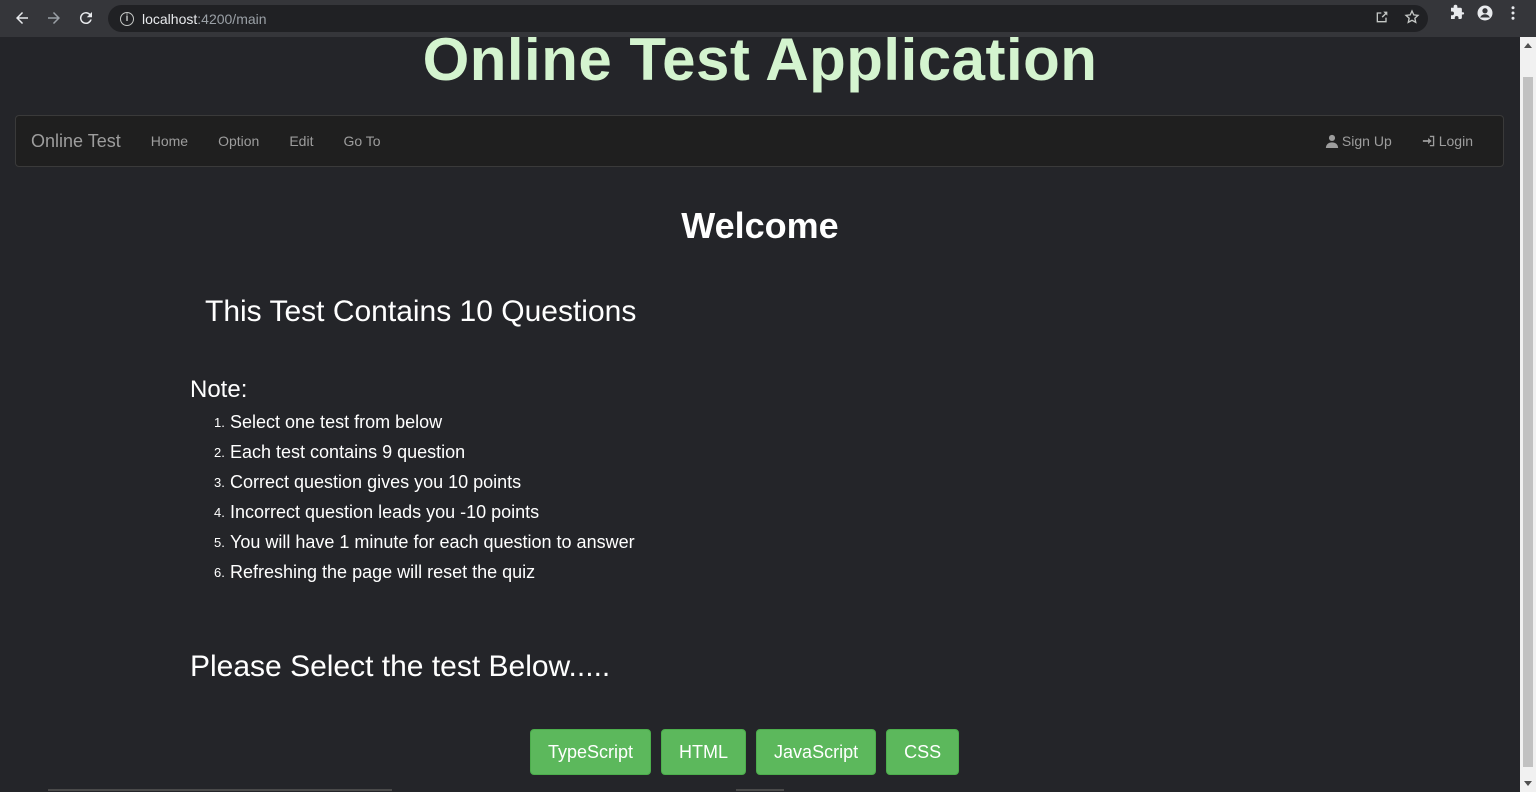  I want to click on navbar-brand: Online Test, so click(76, 141).